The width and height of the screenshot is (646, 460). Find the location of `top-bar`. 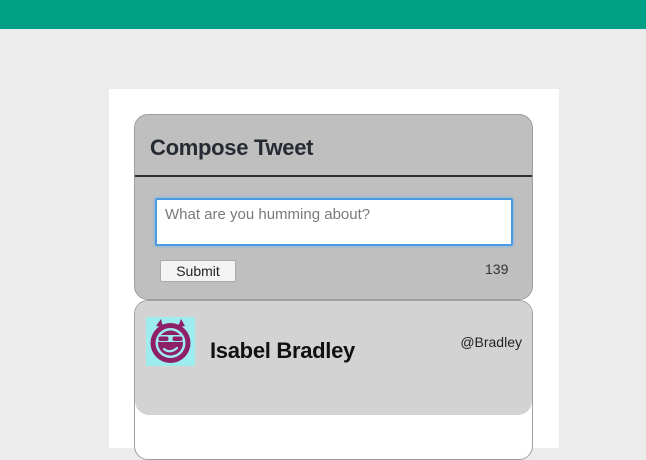

top-bar is located at coordinates (323, 14).